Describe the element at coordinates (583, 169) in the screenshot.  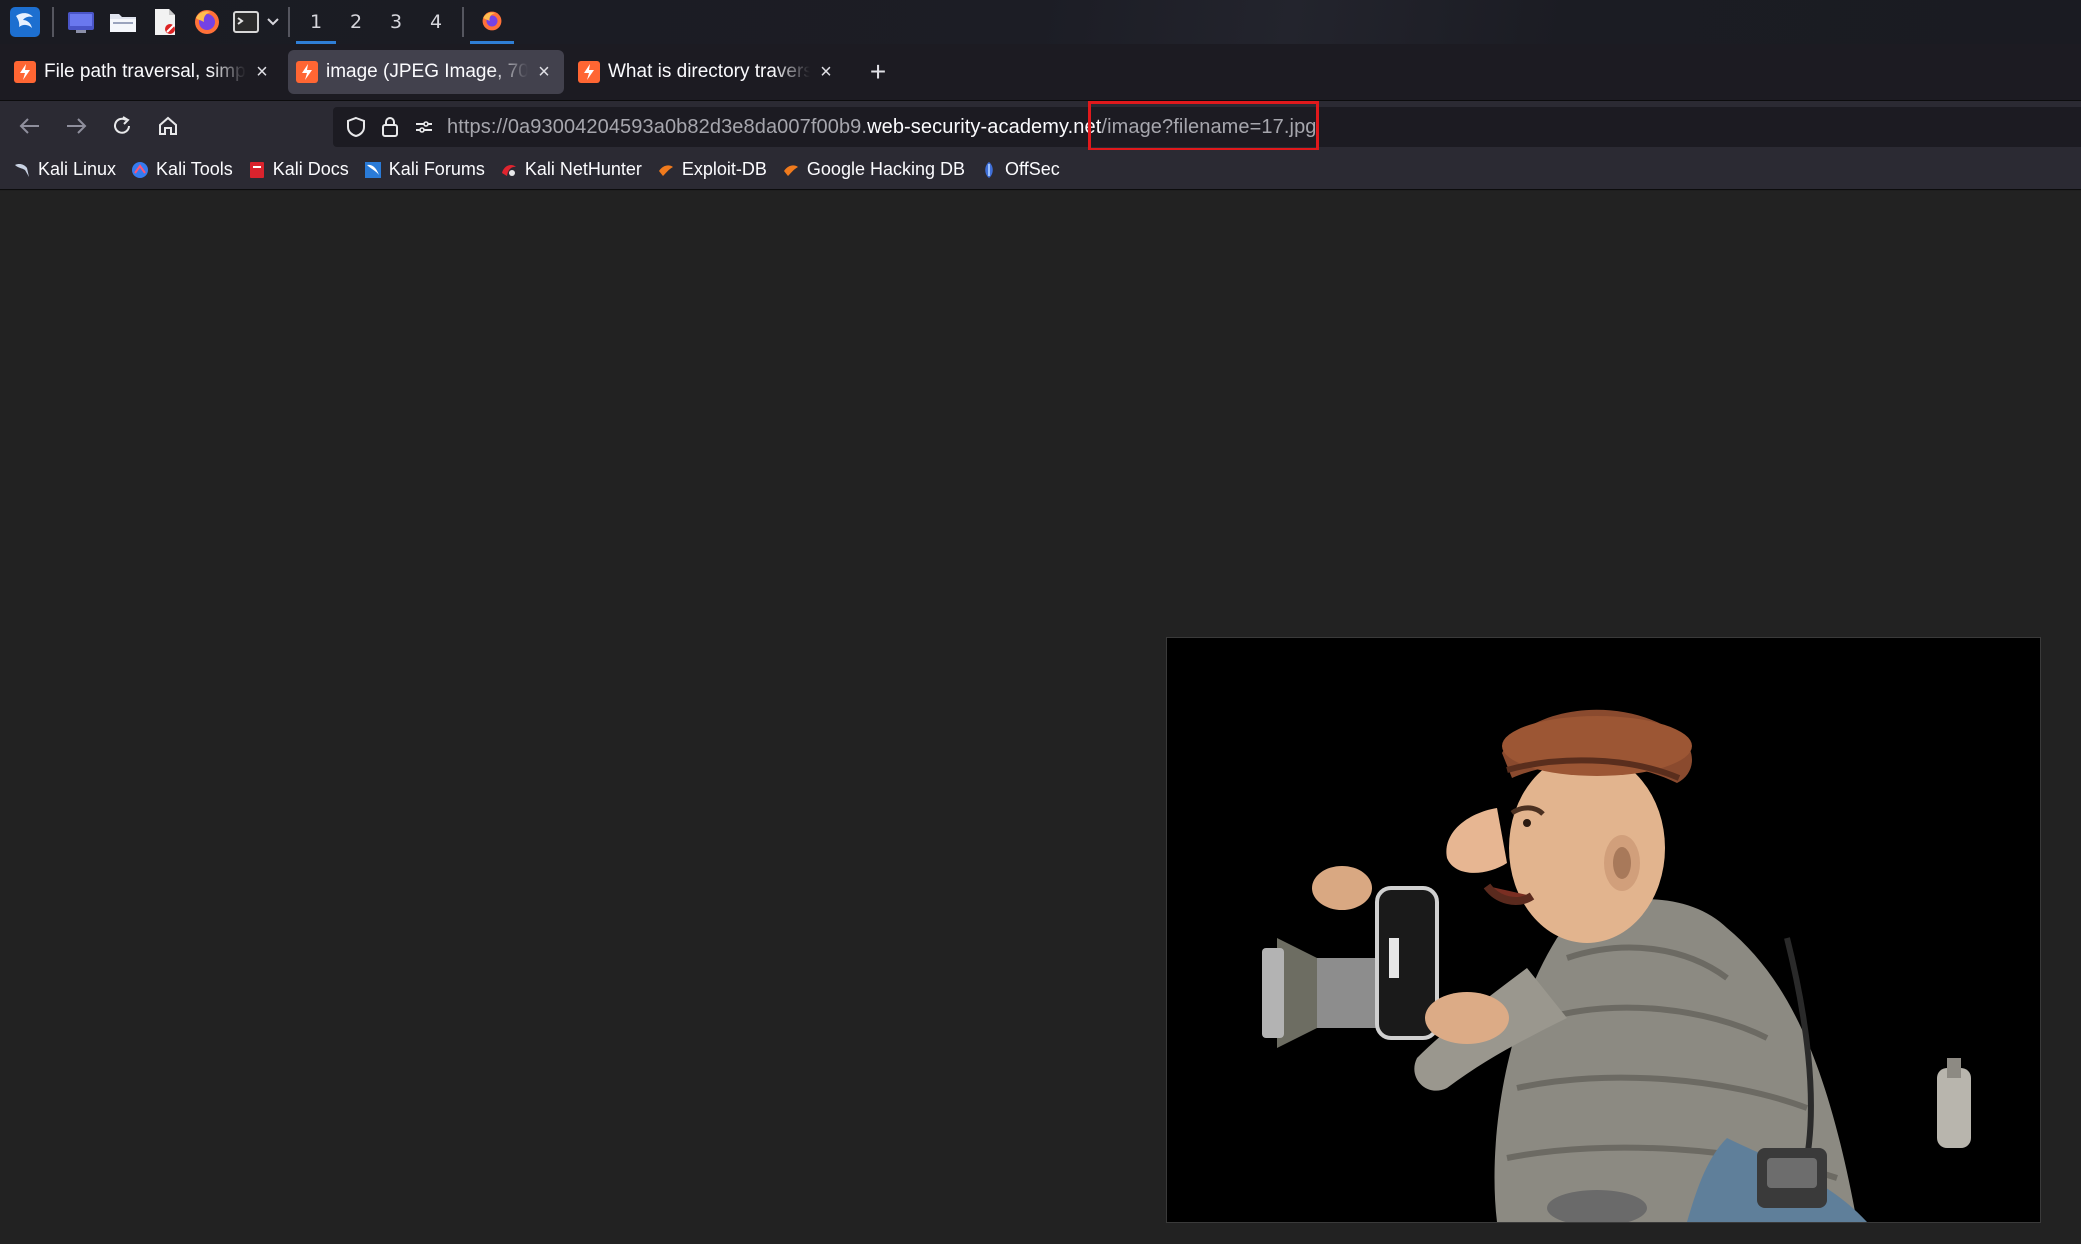
I see `bookmark-label: Kali NetHunter` at that location.